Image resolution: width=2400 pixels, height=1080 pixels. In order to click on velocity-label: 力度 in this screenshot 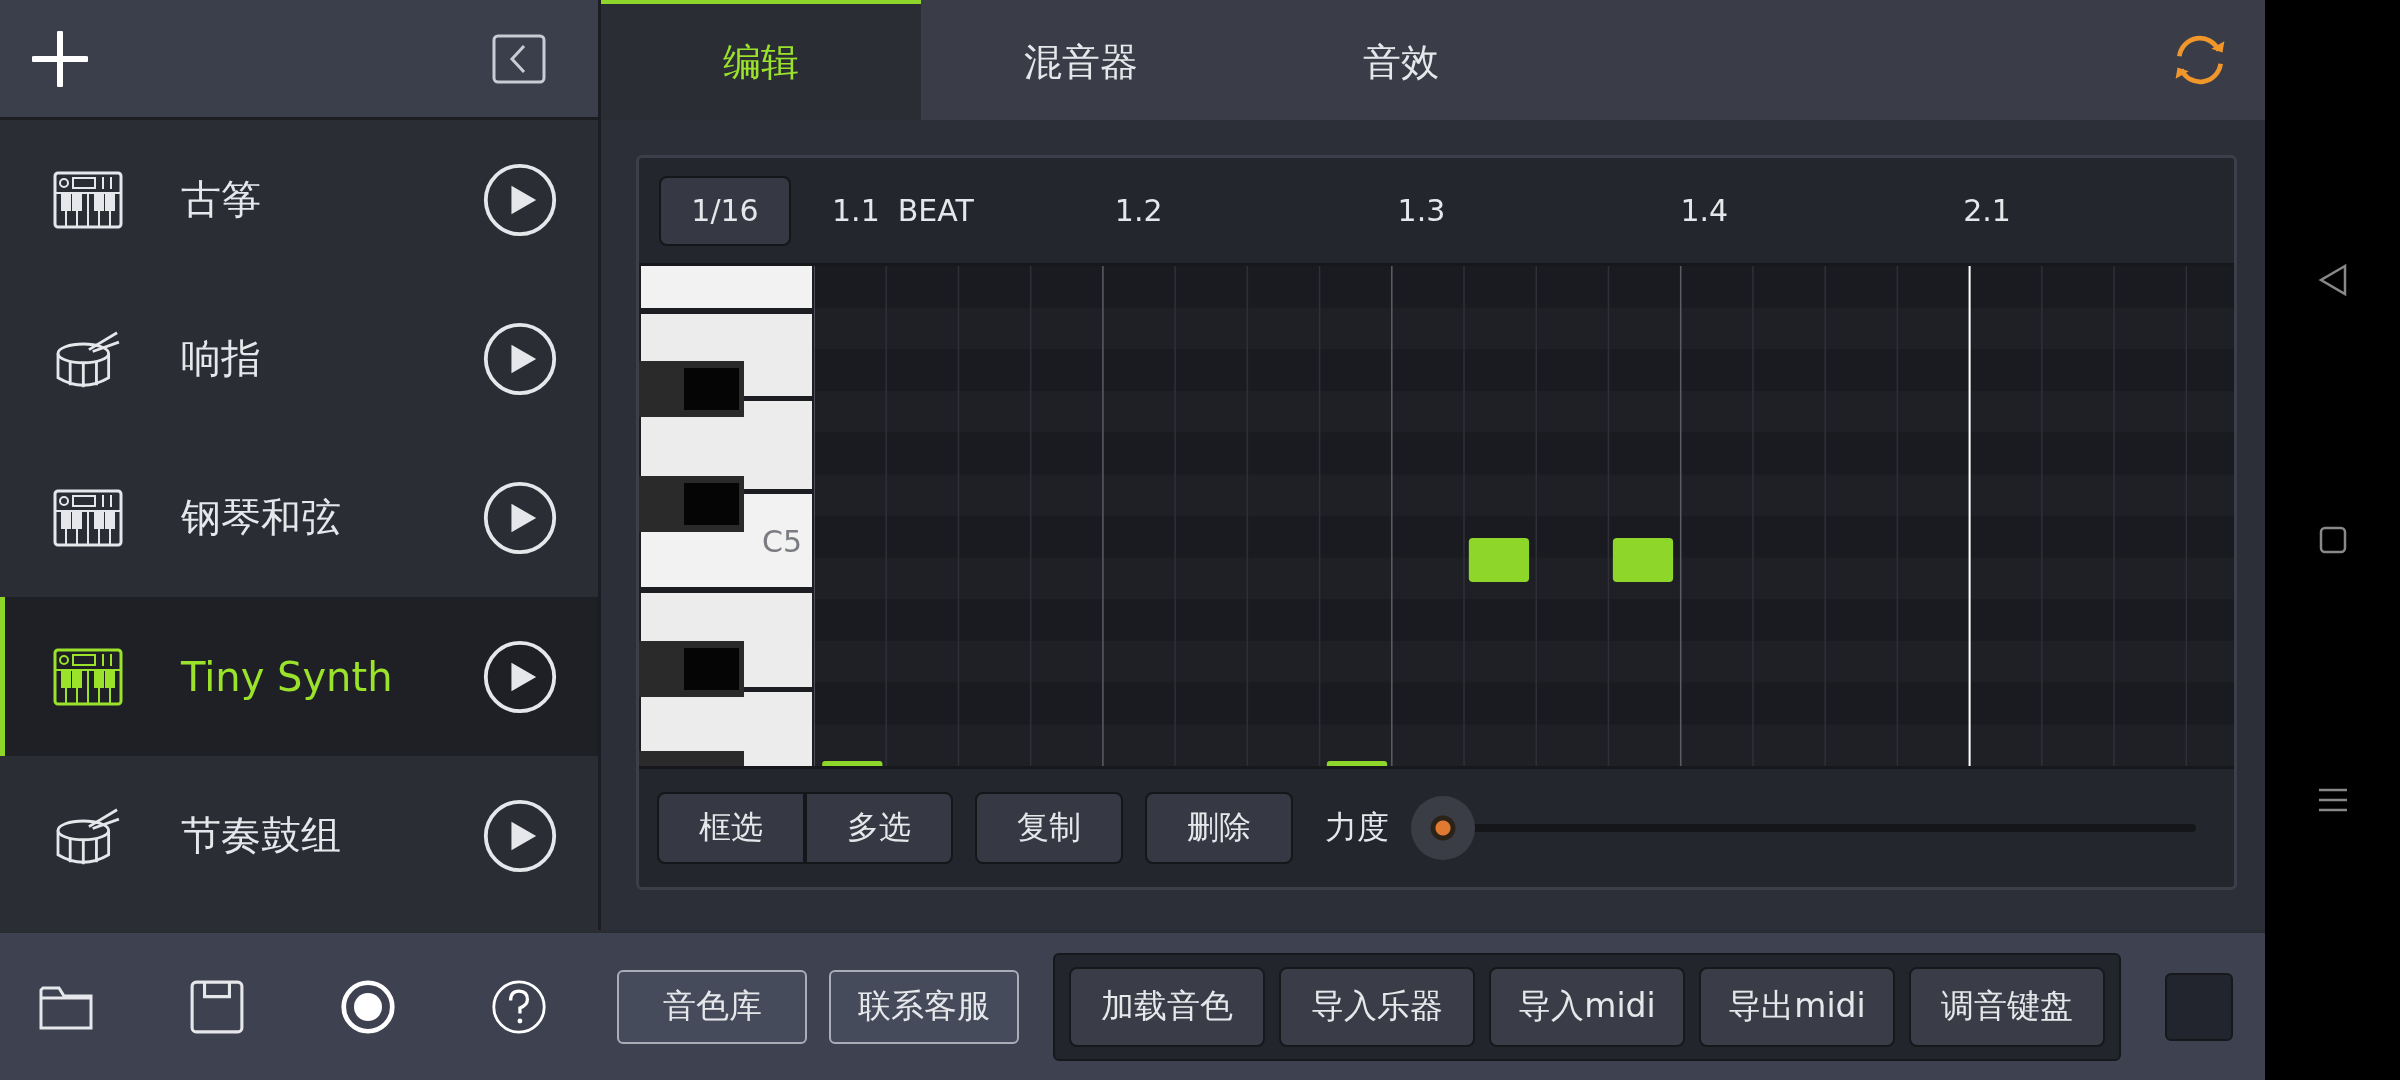, I will do `click(1357, 827)`.